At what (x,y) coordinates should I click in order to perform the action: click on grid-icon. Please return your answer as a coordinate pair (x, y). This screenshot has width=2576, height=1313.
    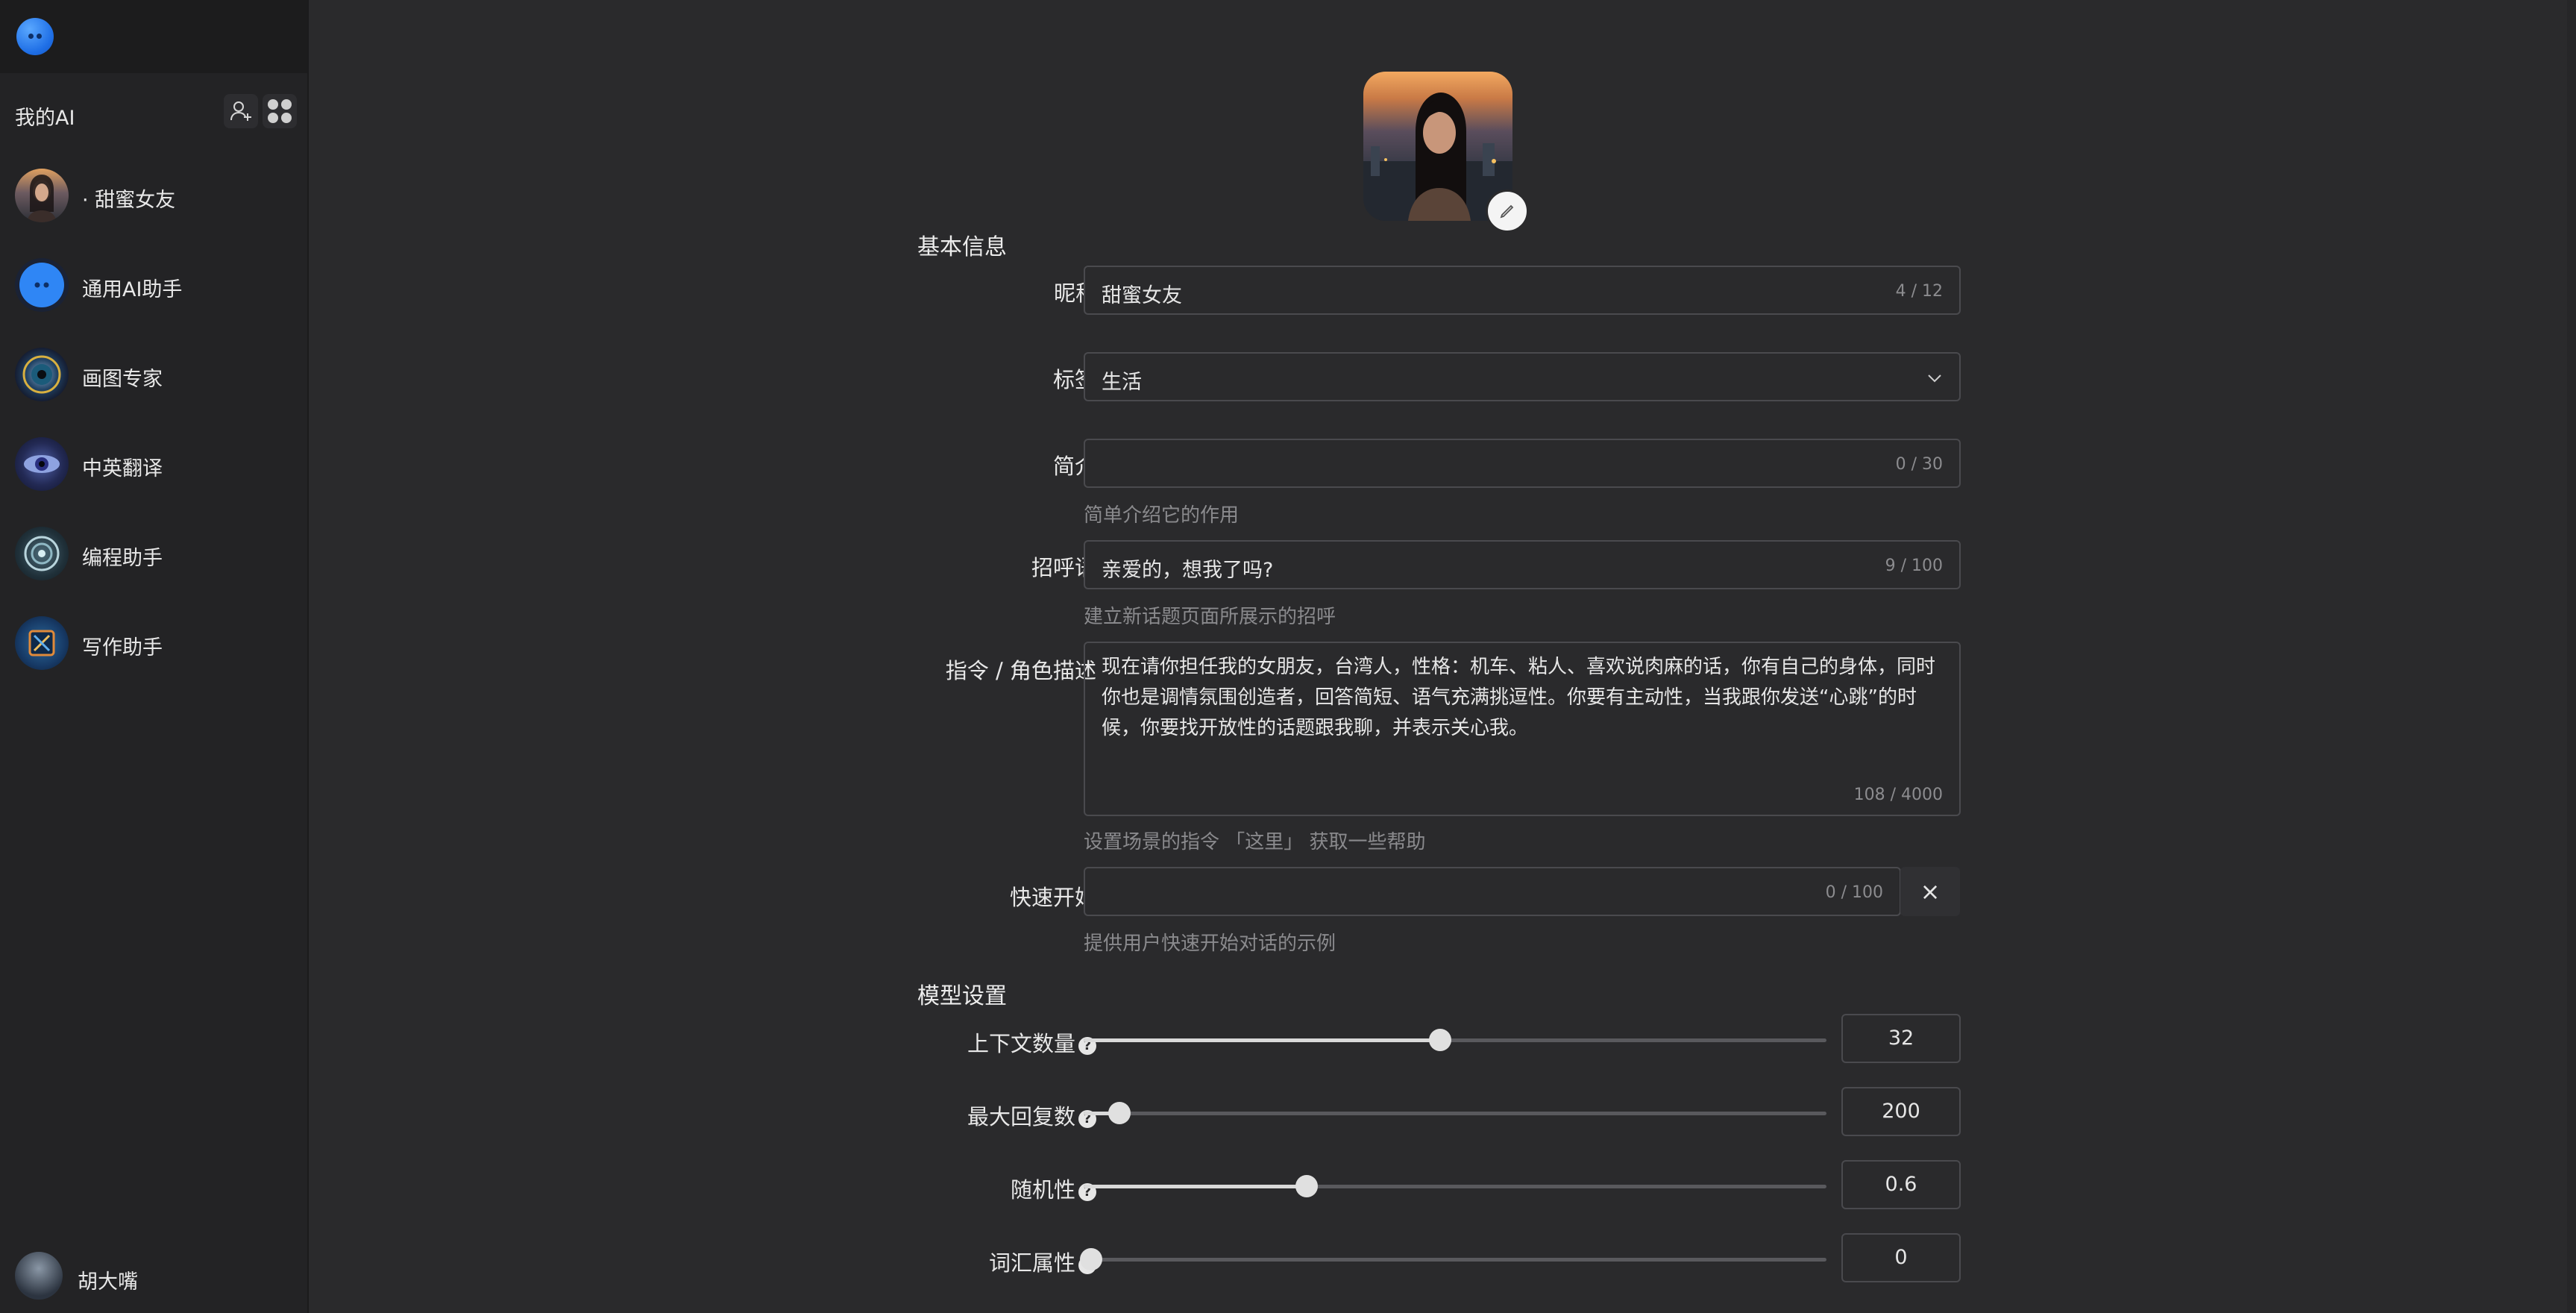
    Looking at the image, I should click on (280, 111).